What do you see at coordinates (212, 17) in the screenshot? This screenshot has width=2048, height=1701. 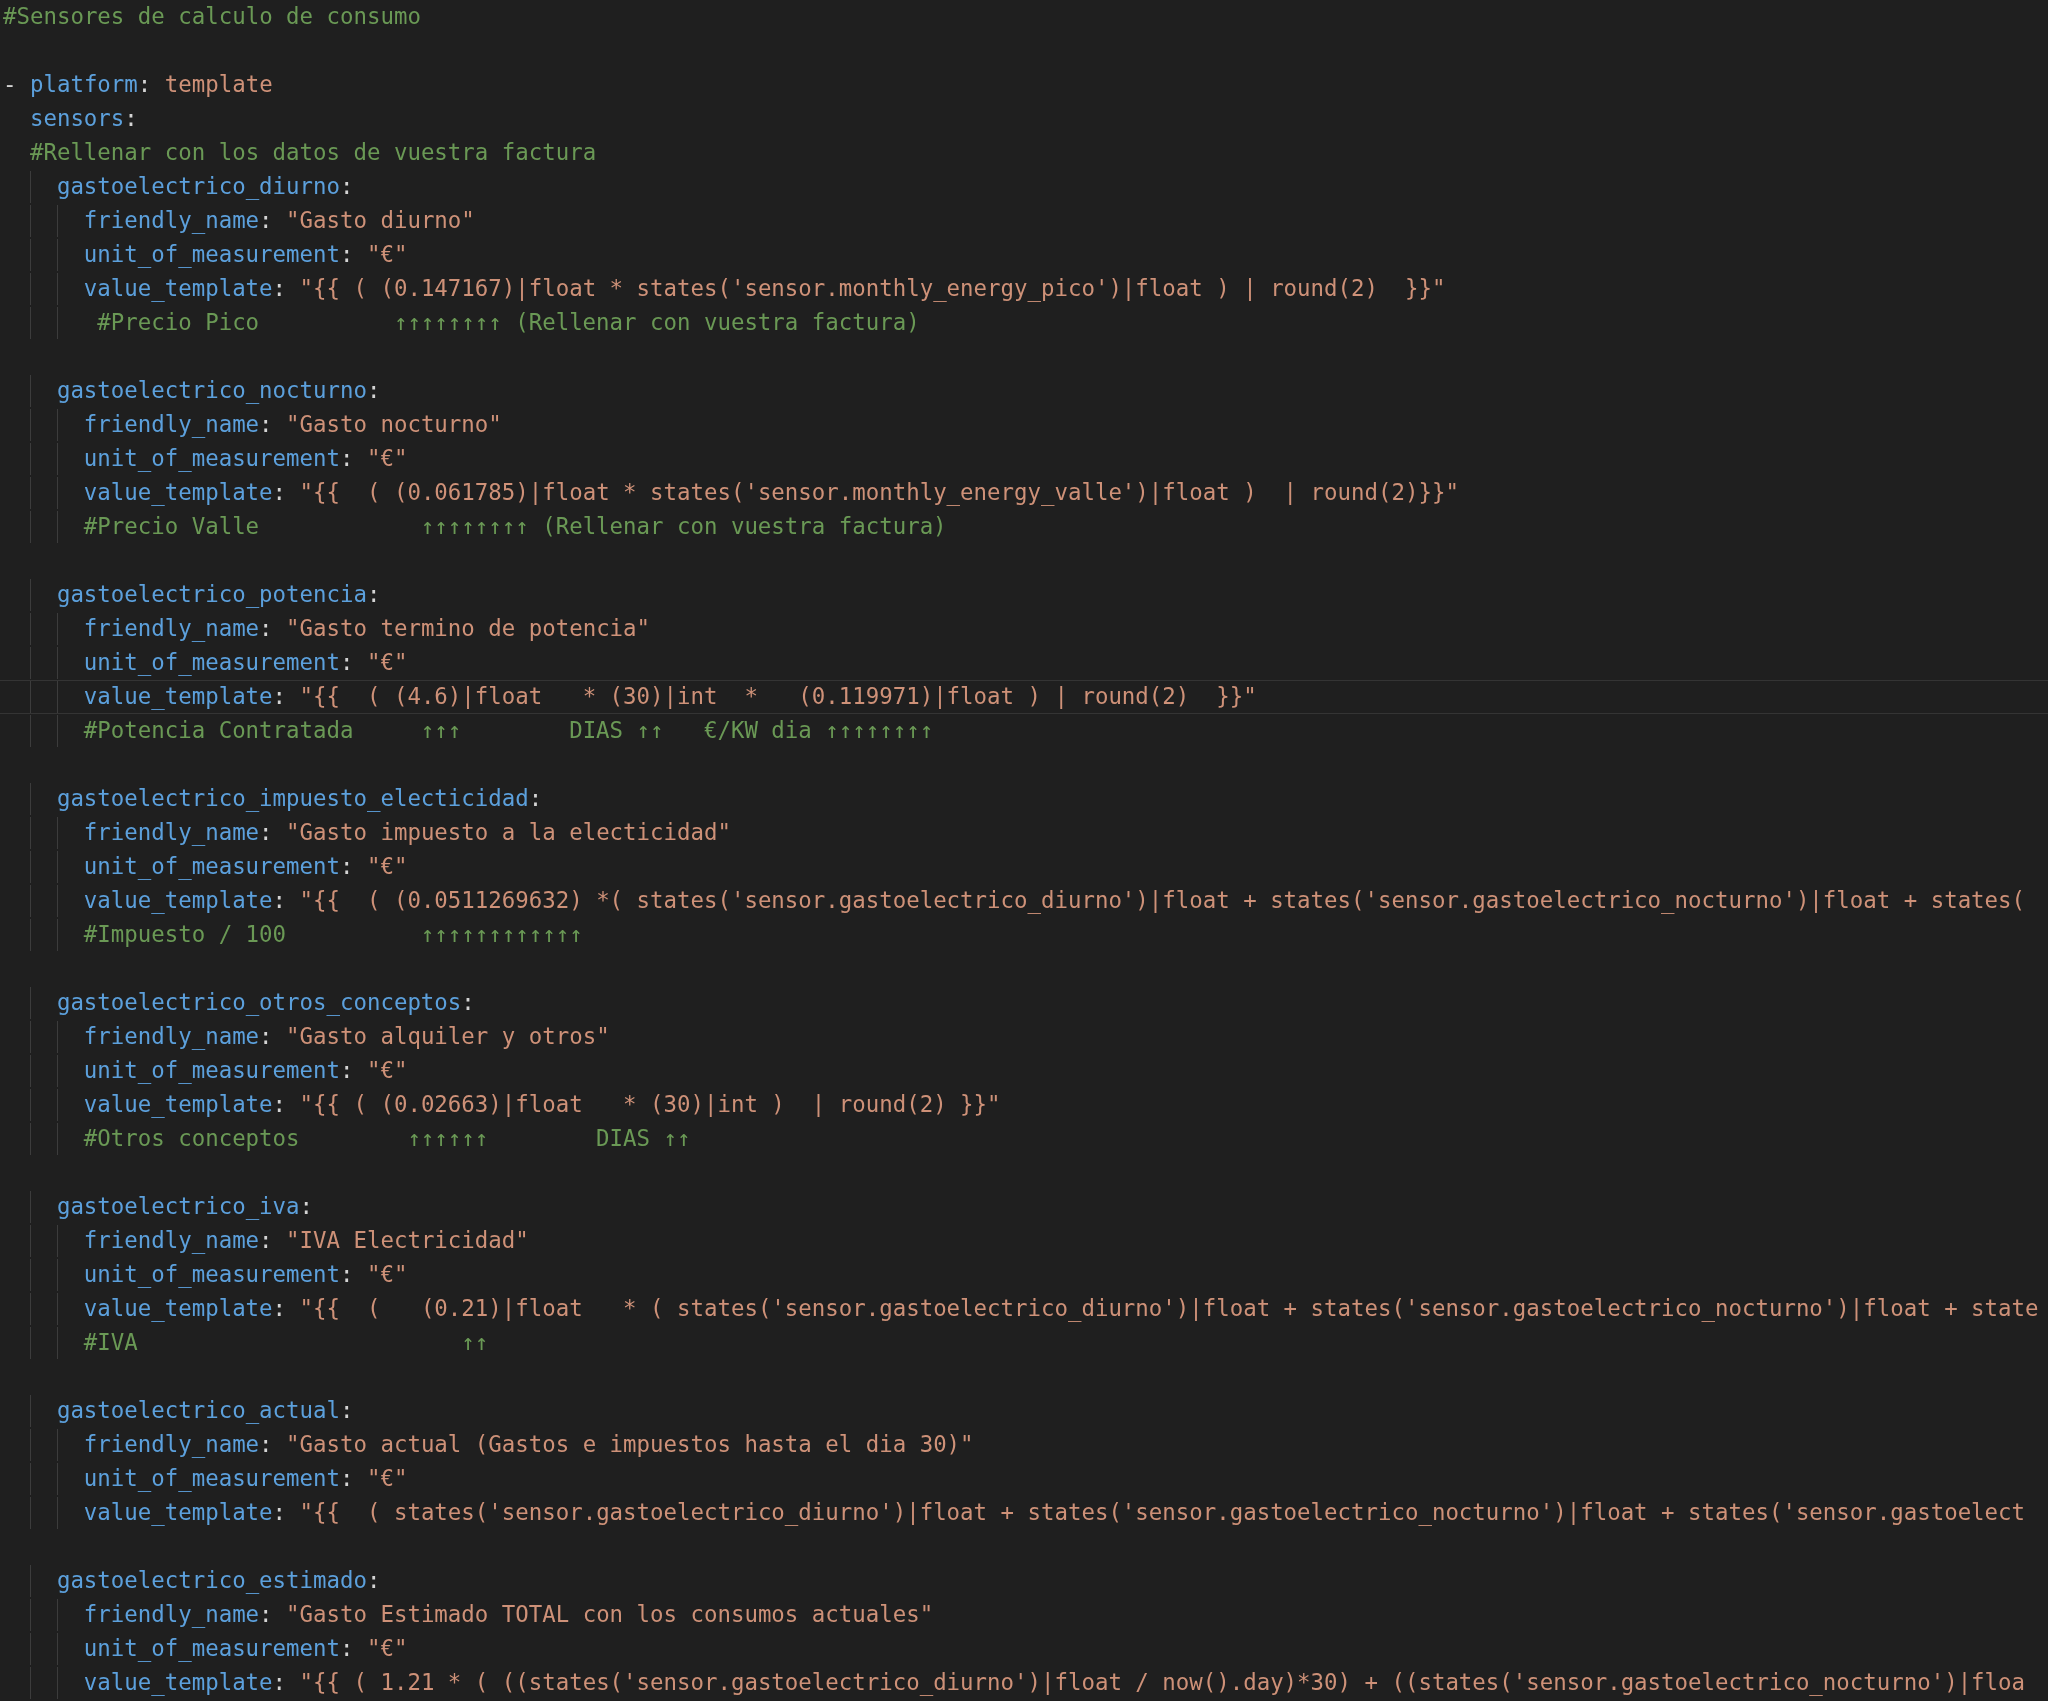 I see `code-line: #Sensores de calculo de consumo` at bounding box center [212, 17].